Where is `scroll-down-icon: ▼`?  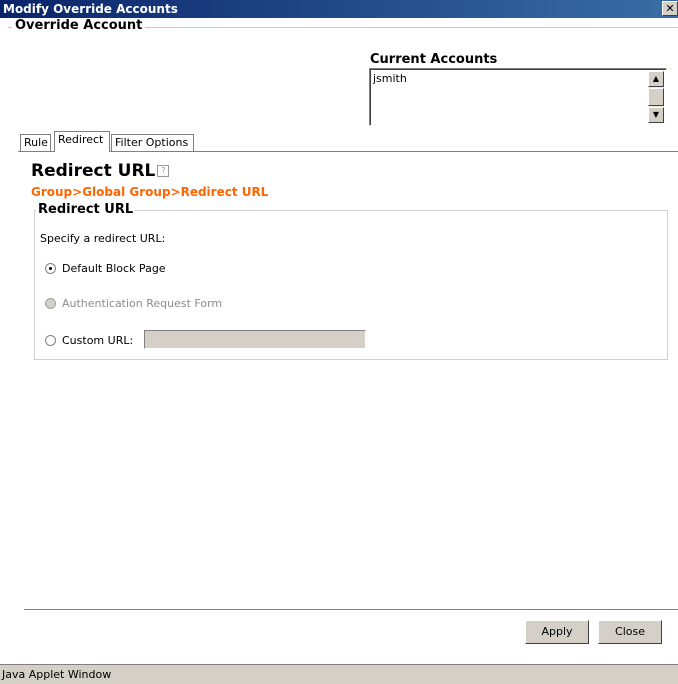
scroll-down-icon: ▼ is located at coordinates (656, 115).